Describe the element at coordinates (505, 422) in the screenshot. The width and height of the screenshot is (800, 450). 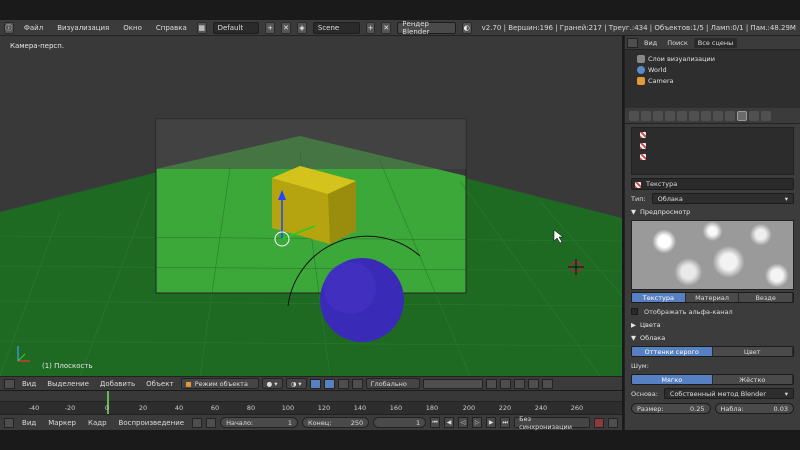
I see `jump-end-button: ⏭` at that location.